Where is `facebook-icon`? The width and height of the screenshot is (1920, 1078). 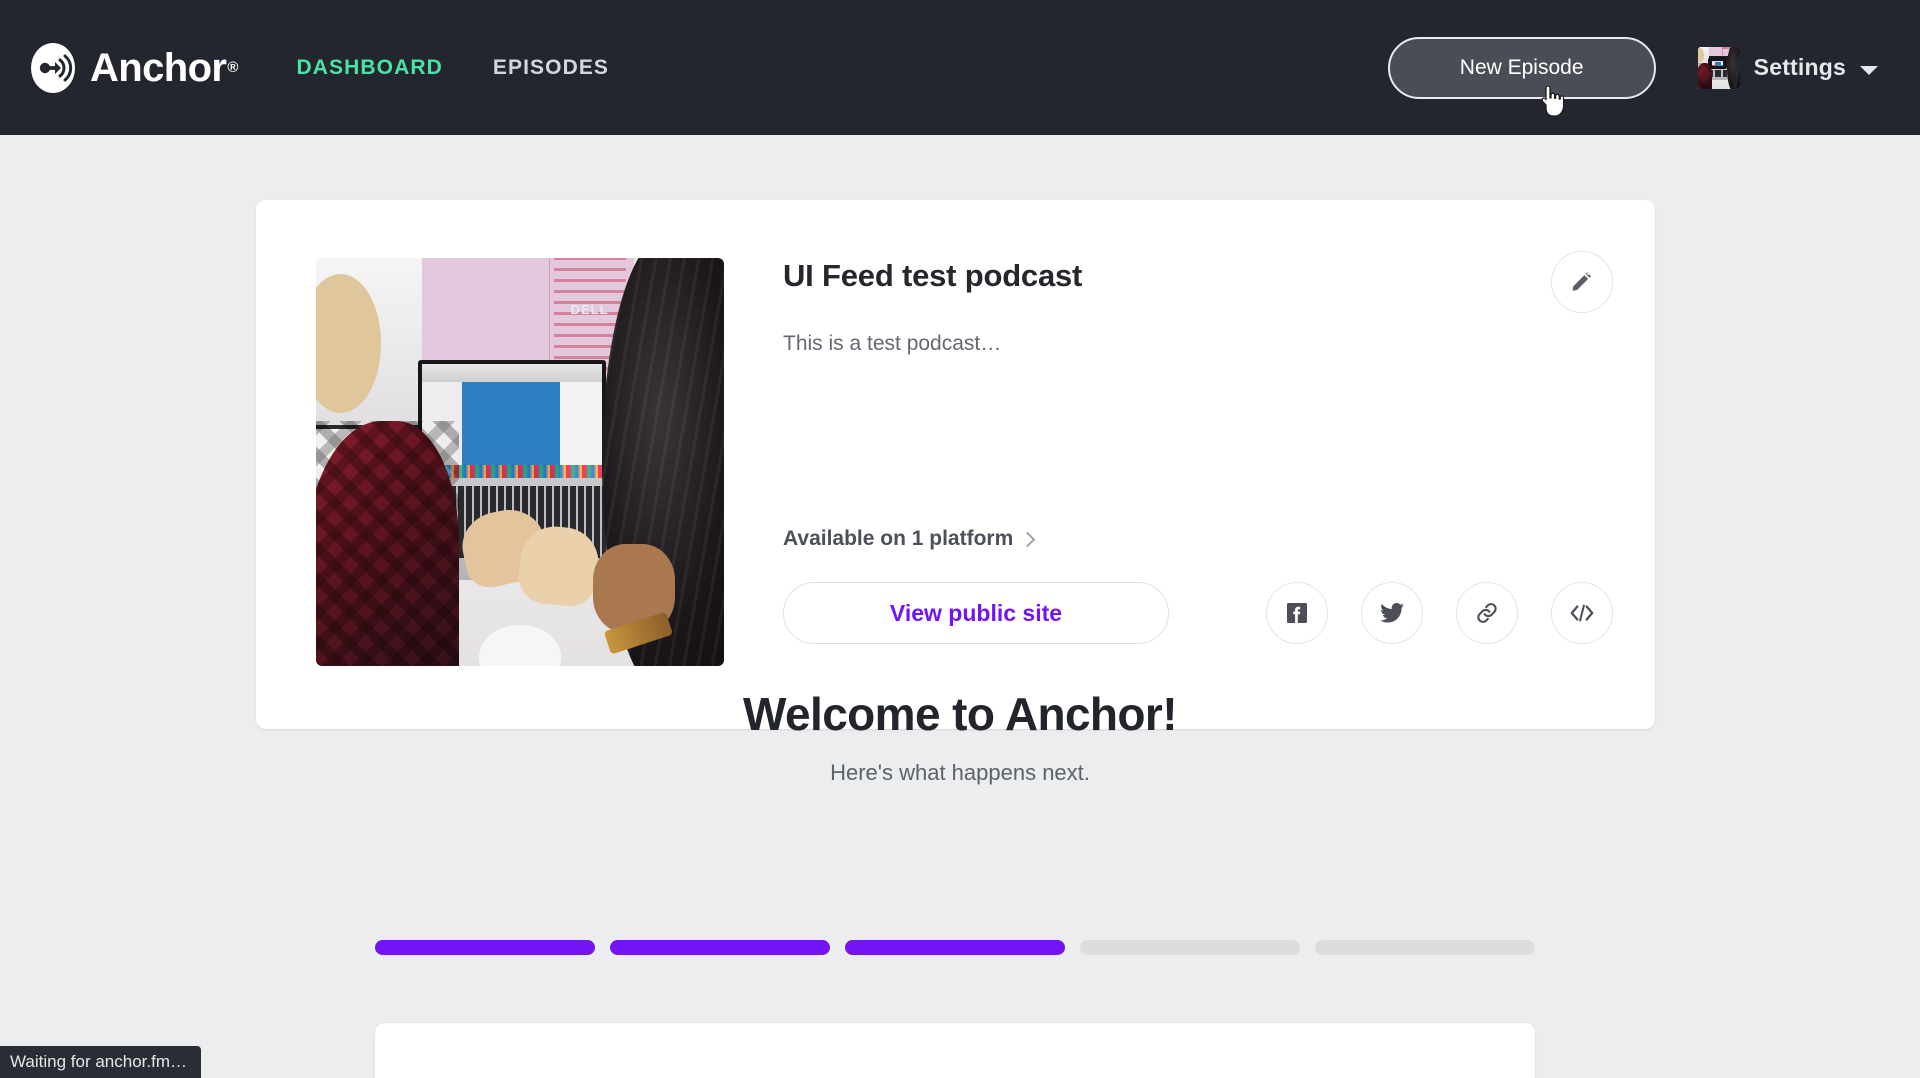
facebook-icon is located at coordinates (1297, 613).